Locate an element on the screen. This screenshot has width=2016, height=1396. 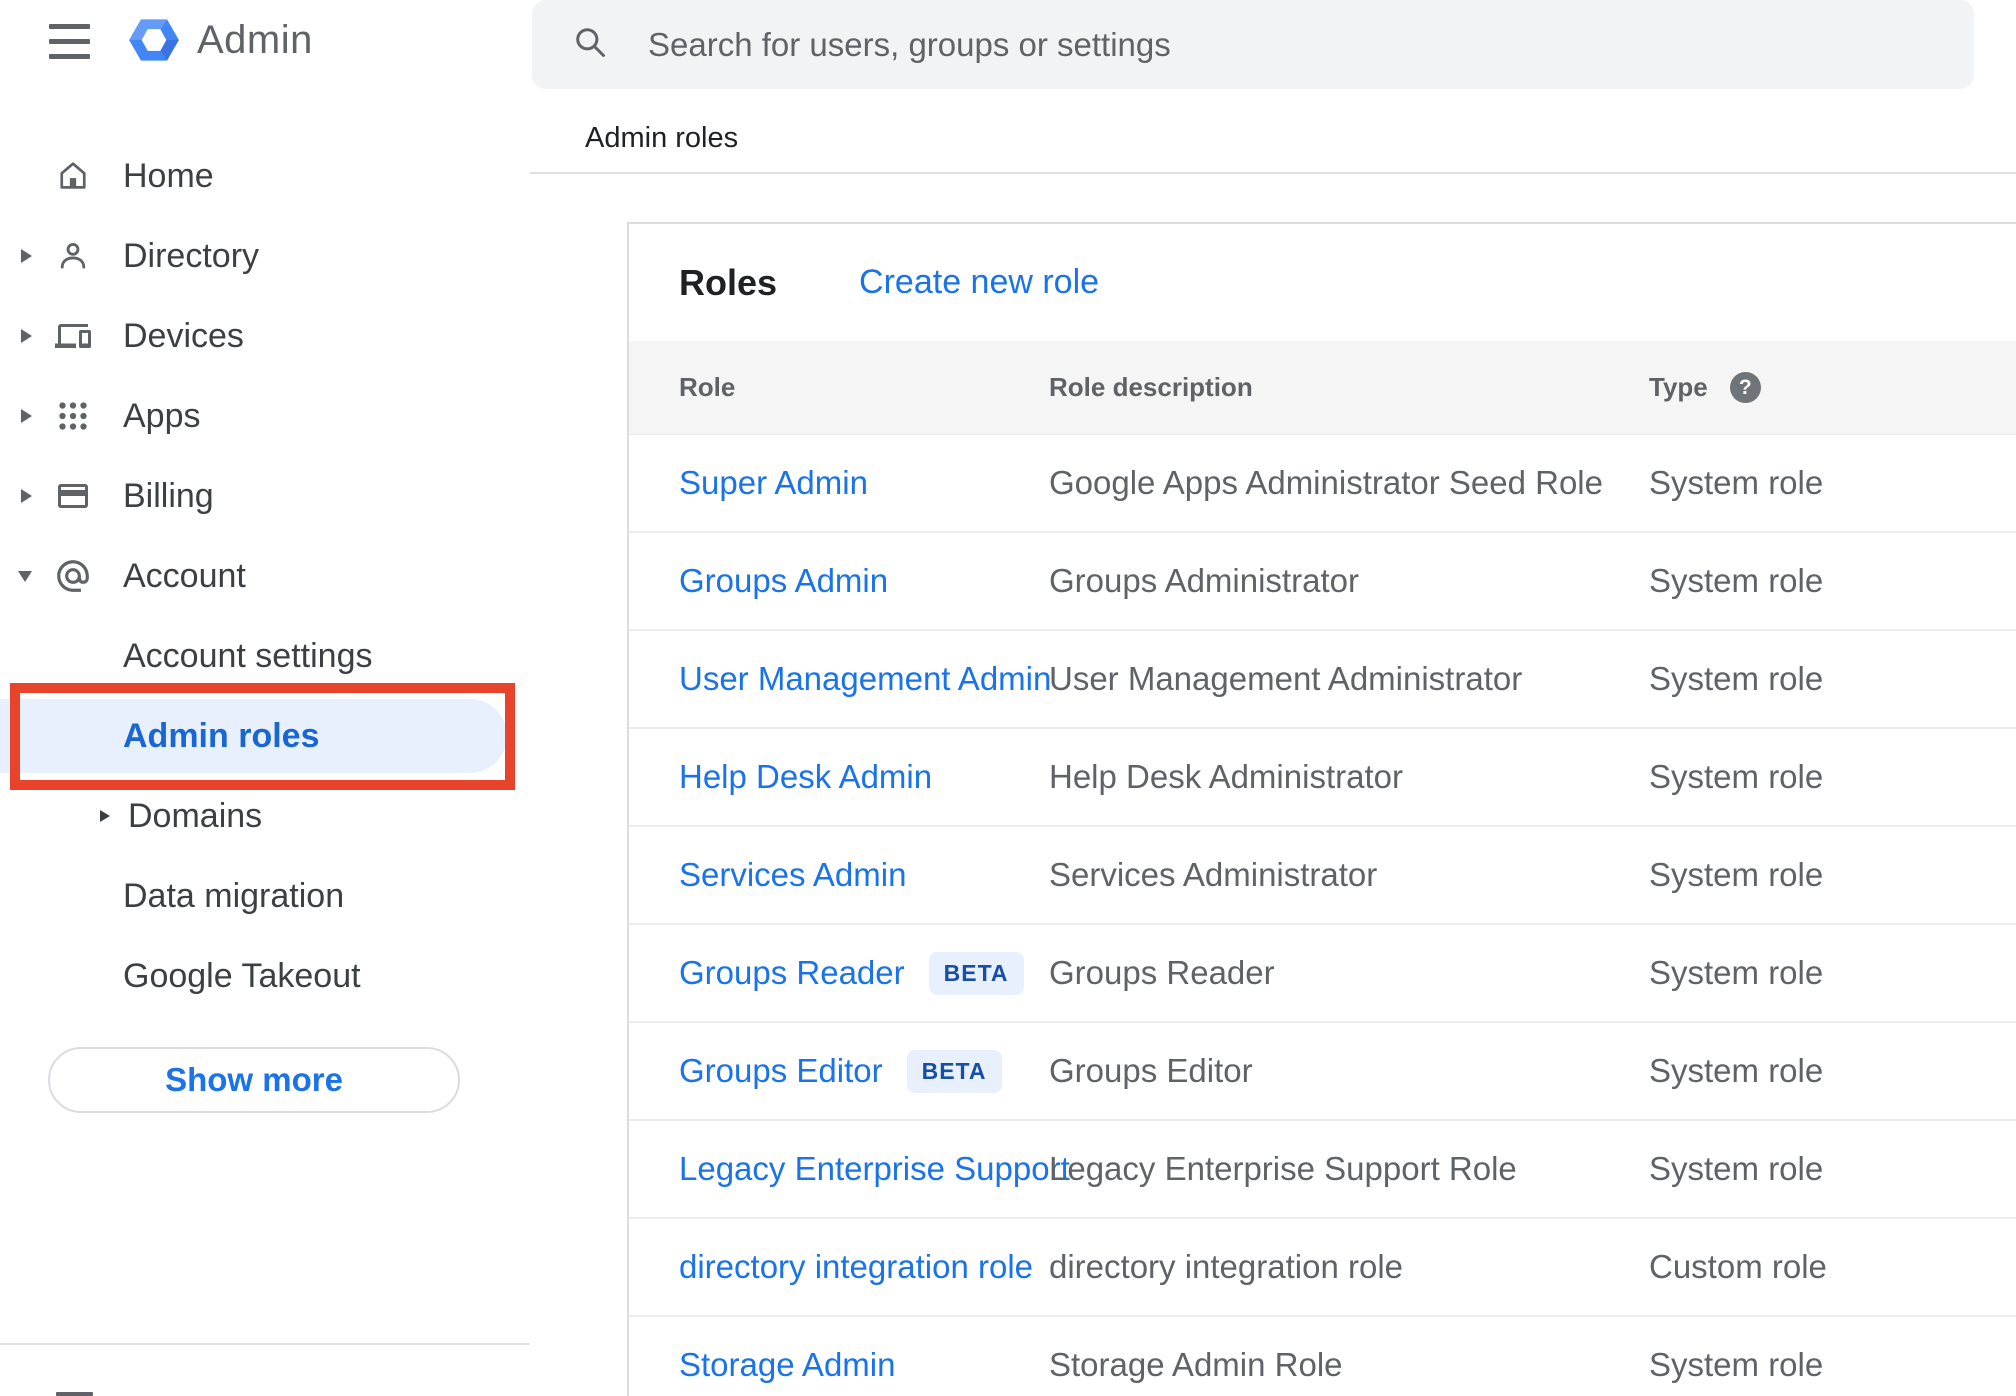
devices-icon is located at coordinates (73, 336).